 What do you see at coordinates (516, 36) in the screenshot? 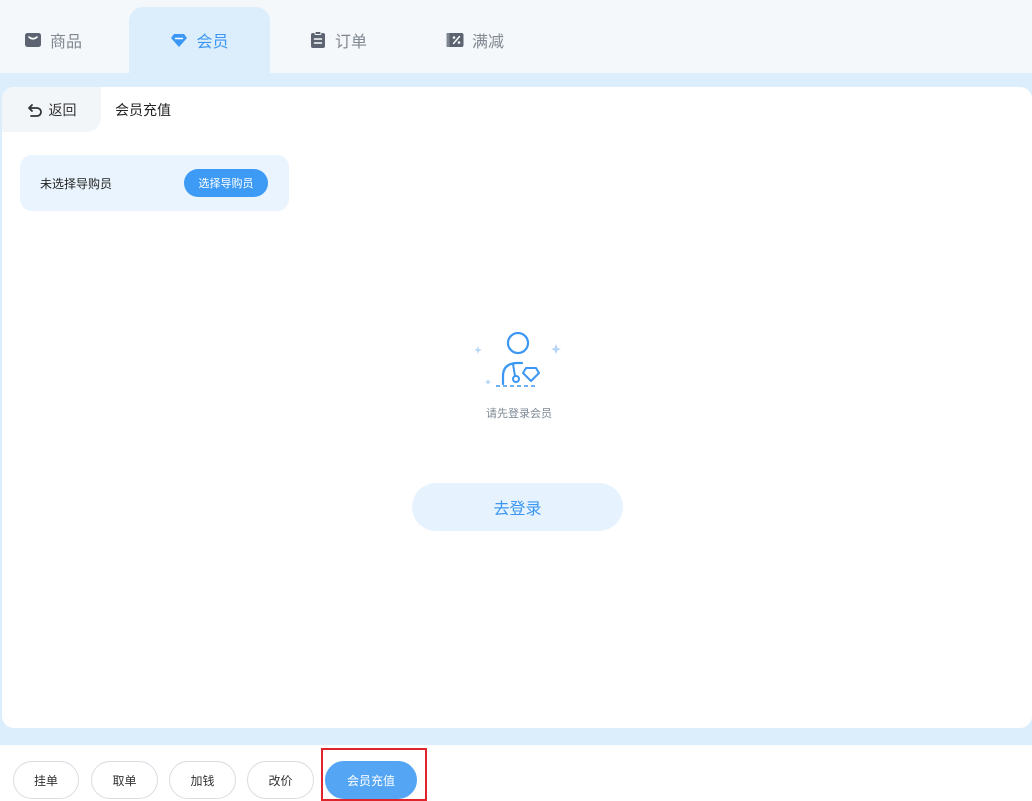
I see `top-tab-bar: 商品 会员 订单 满减` at bounding box center [516, 36].